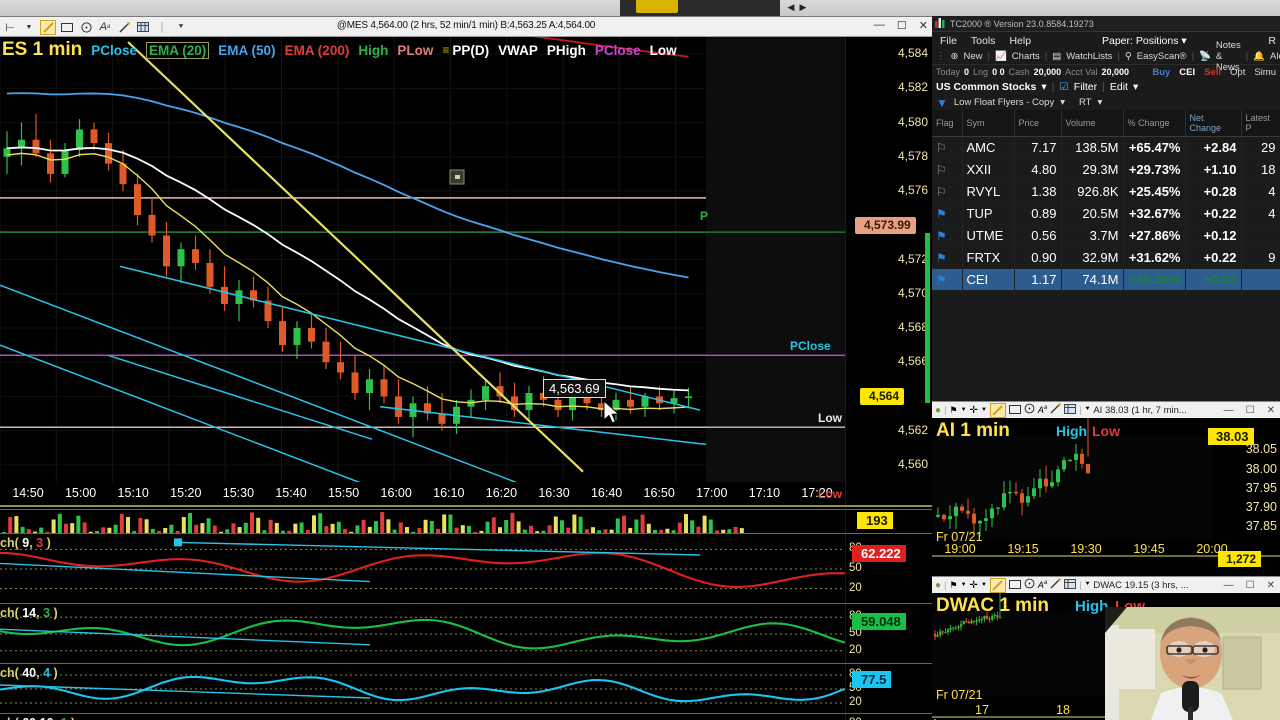 The image size is (1280, 720). Describe the element at coordinates (415, 50) in the screenshot. I see `legend-item-plow: PLow` at that location.